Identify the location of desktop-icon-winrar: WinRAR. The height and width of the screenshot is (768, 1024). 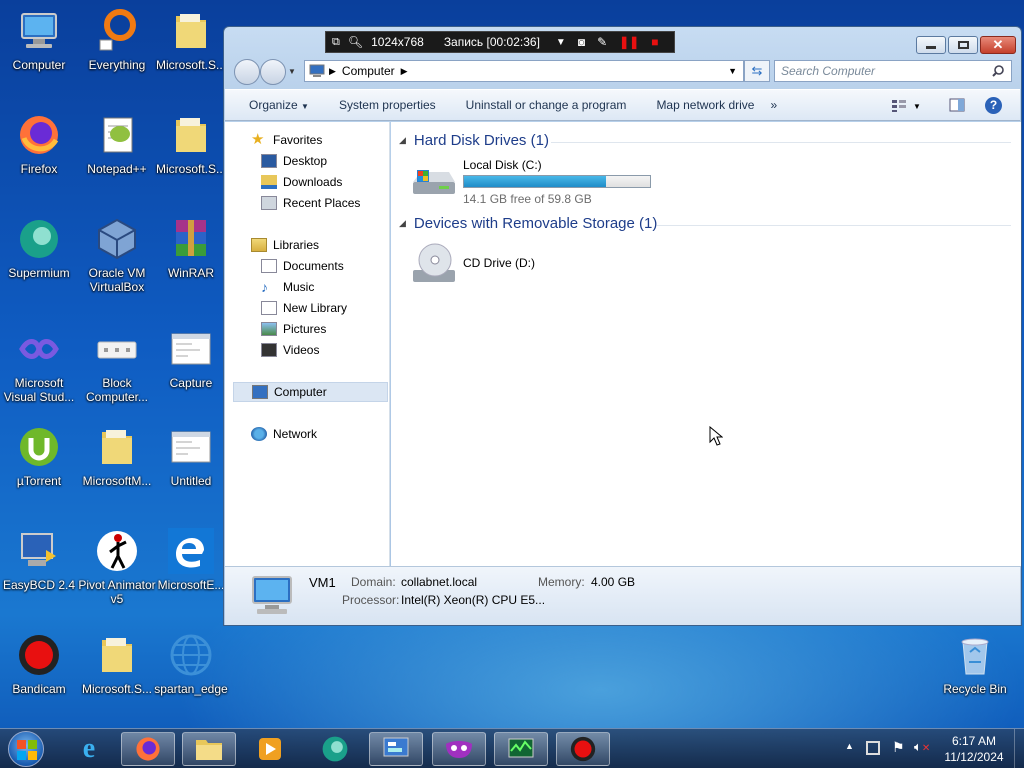
(191, 248).